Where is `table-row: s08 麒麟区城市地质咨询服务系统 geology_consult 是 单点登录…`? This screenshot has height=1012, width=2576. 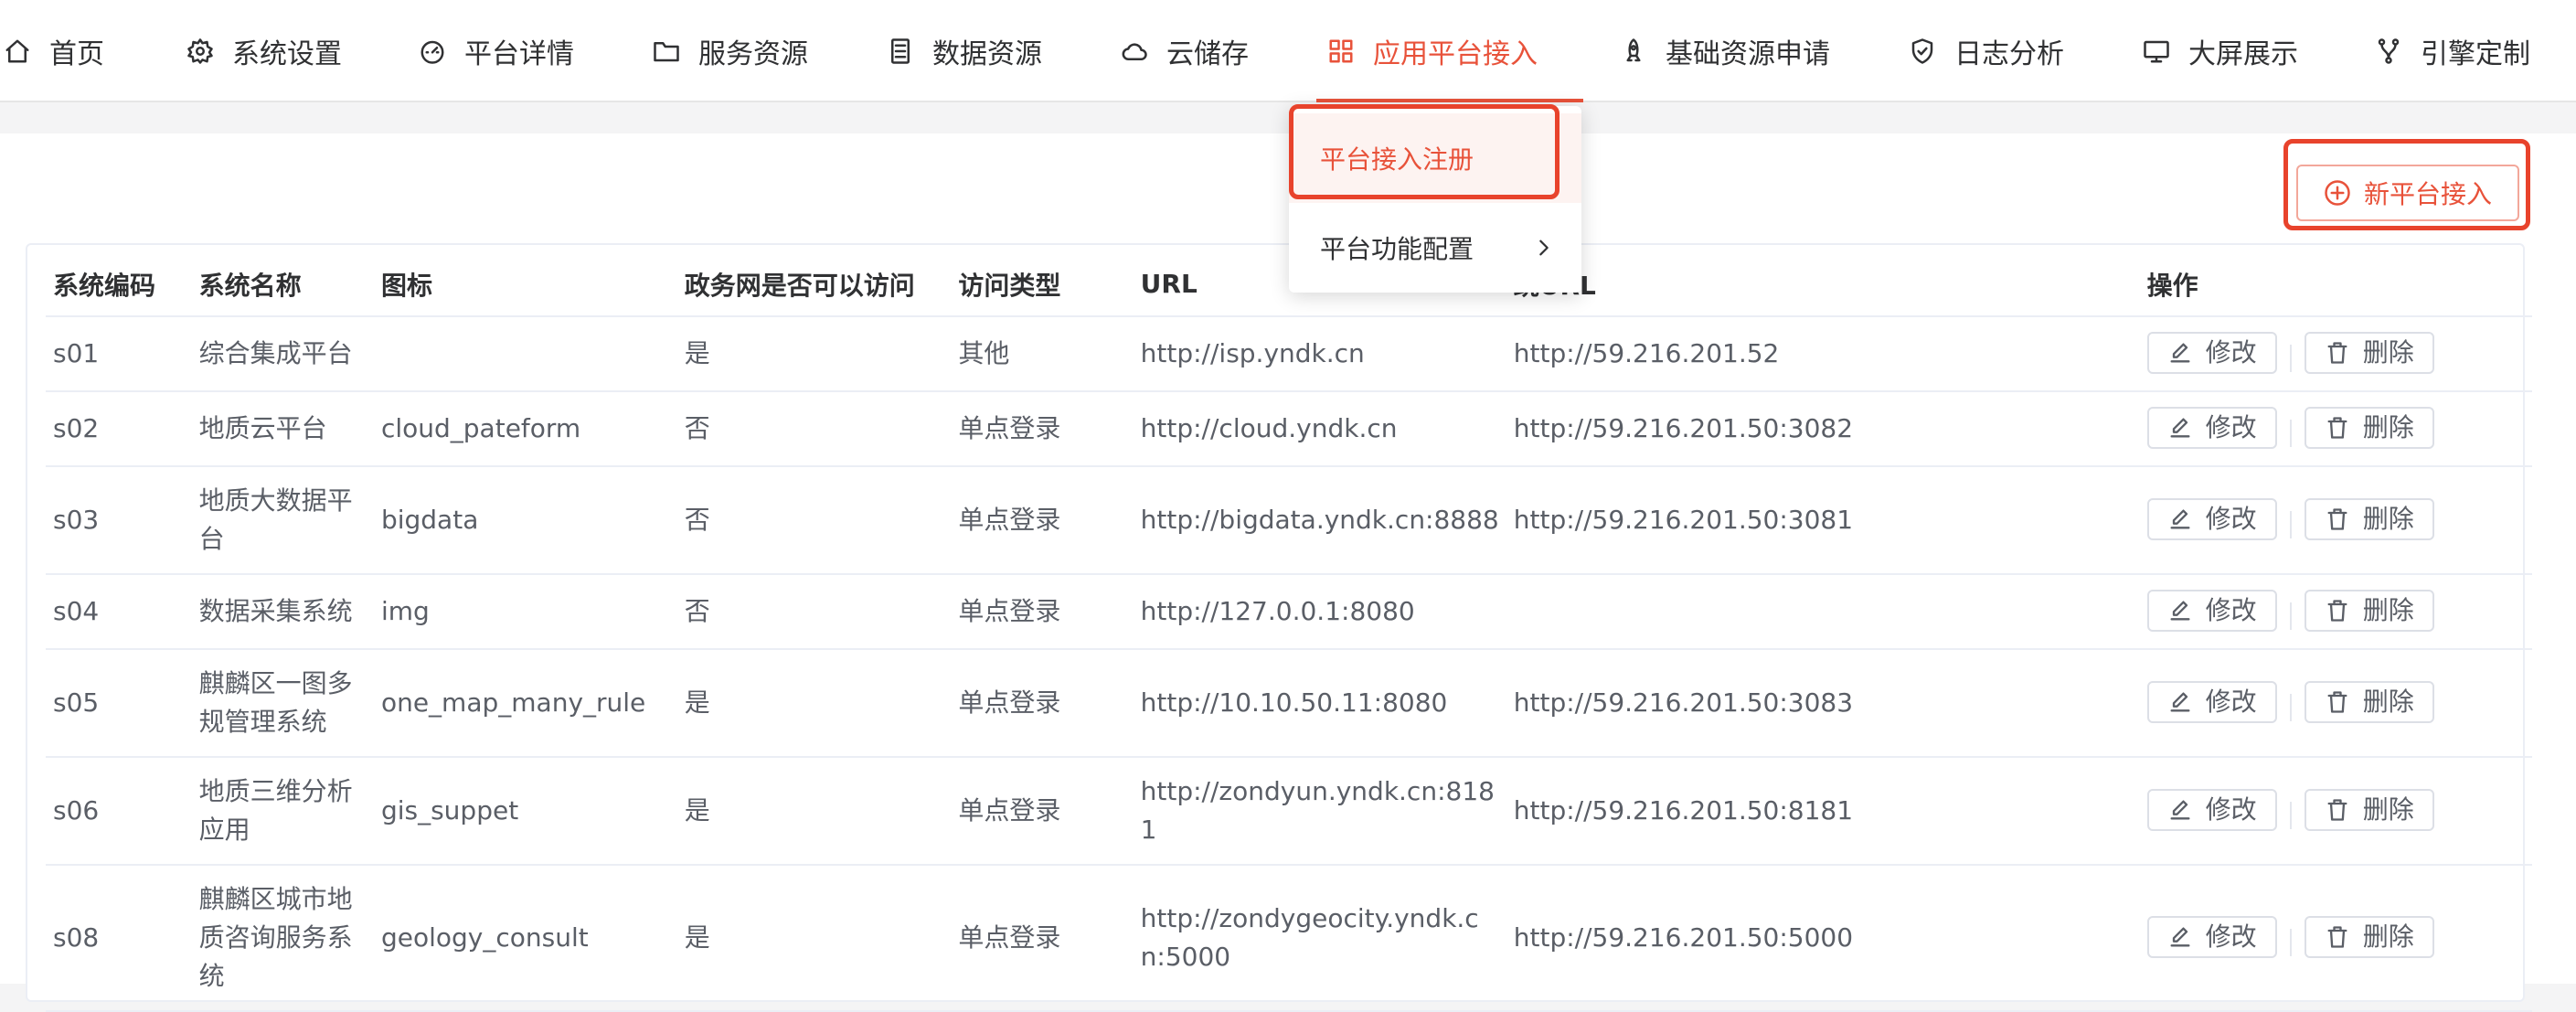 table-row: s08 麒麟区城市地质咨询服务系统 geology_consult 是 单点登录… is located at coordinates (1289, 938).